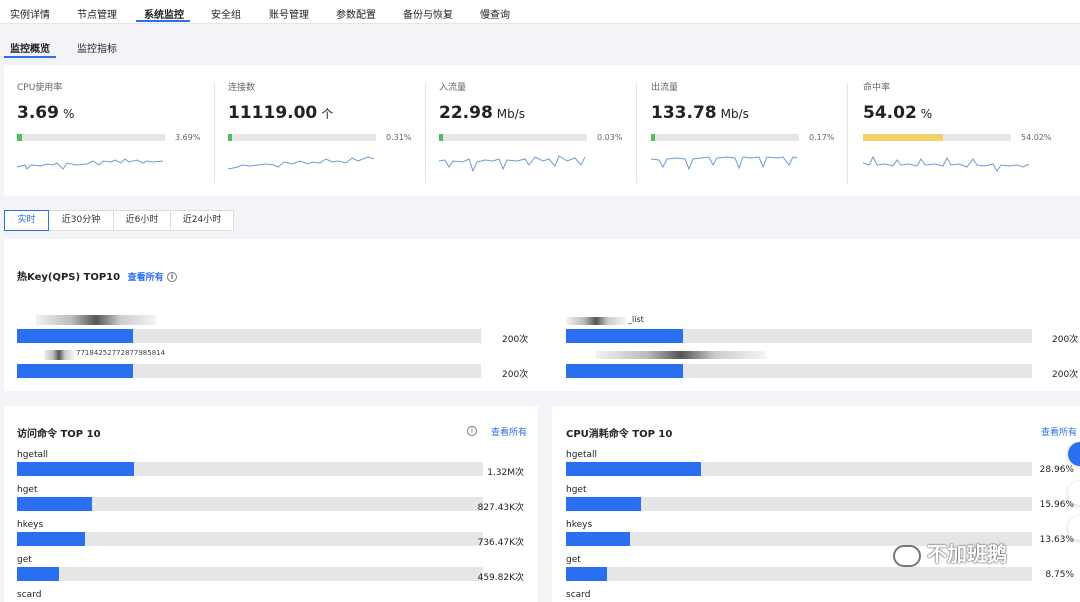 The image size is (1080, 602). I want to click on command-value: 736.47K次, so click(500, 543).